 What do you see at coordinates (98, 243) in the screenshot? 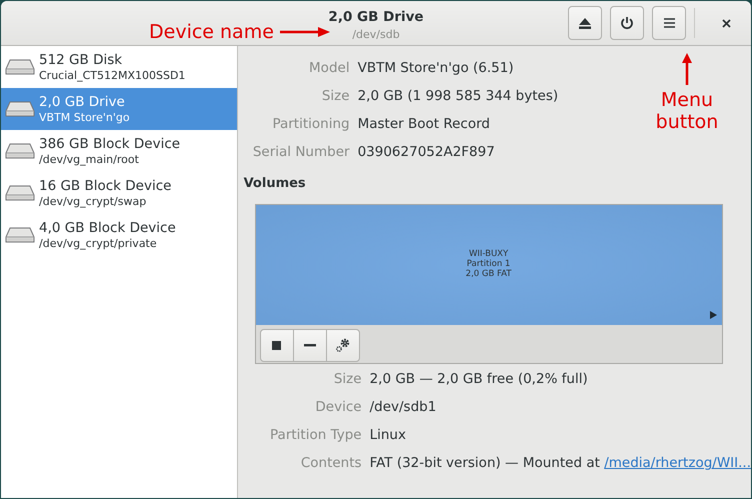
I see `device-detail: /dev/vg_crypt/private` at bounding box center [98, 243].